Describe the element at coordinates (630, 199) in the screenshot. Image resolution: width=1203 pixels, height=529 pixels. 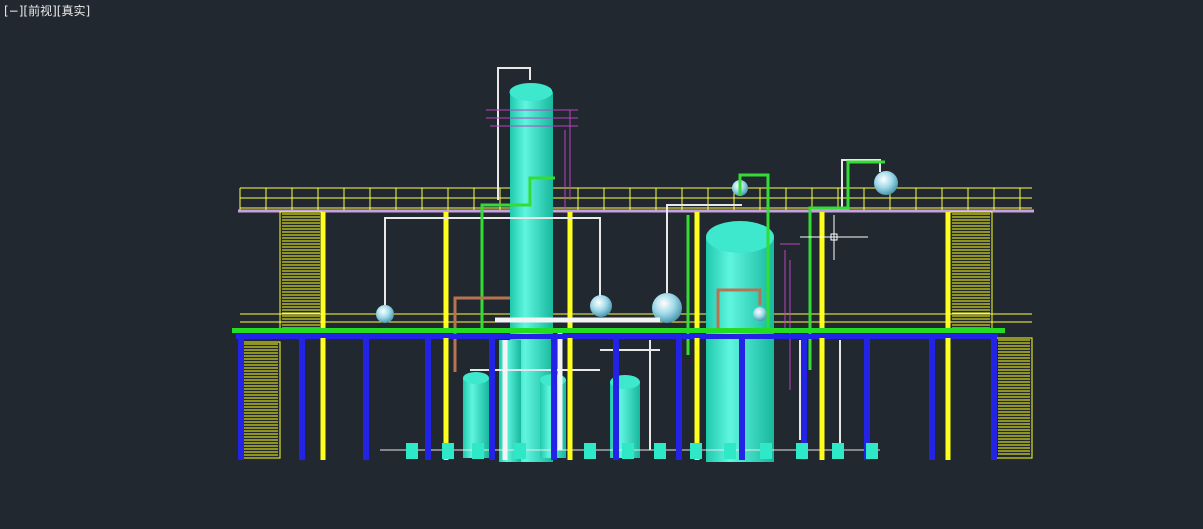
I see `upper-rail-posts` at that location.